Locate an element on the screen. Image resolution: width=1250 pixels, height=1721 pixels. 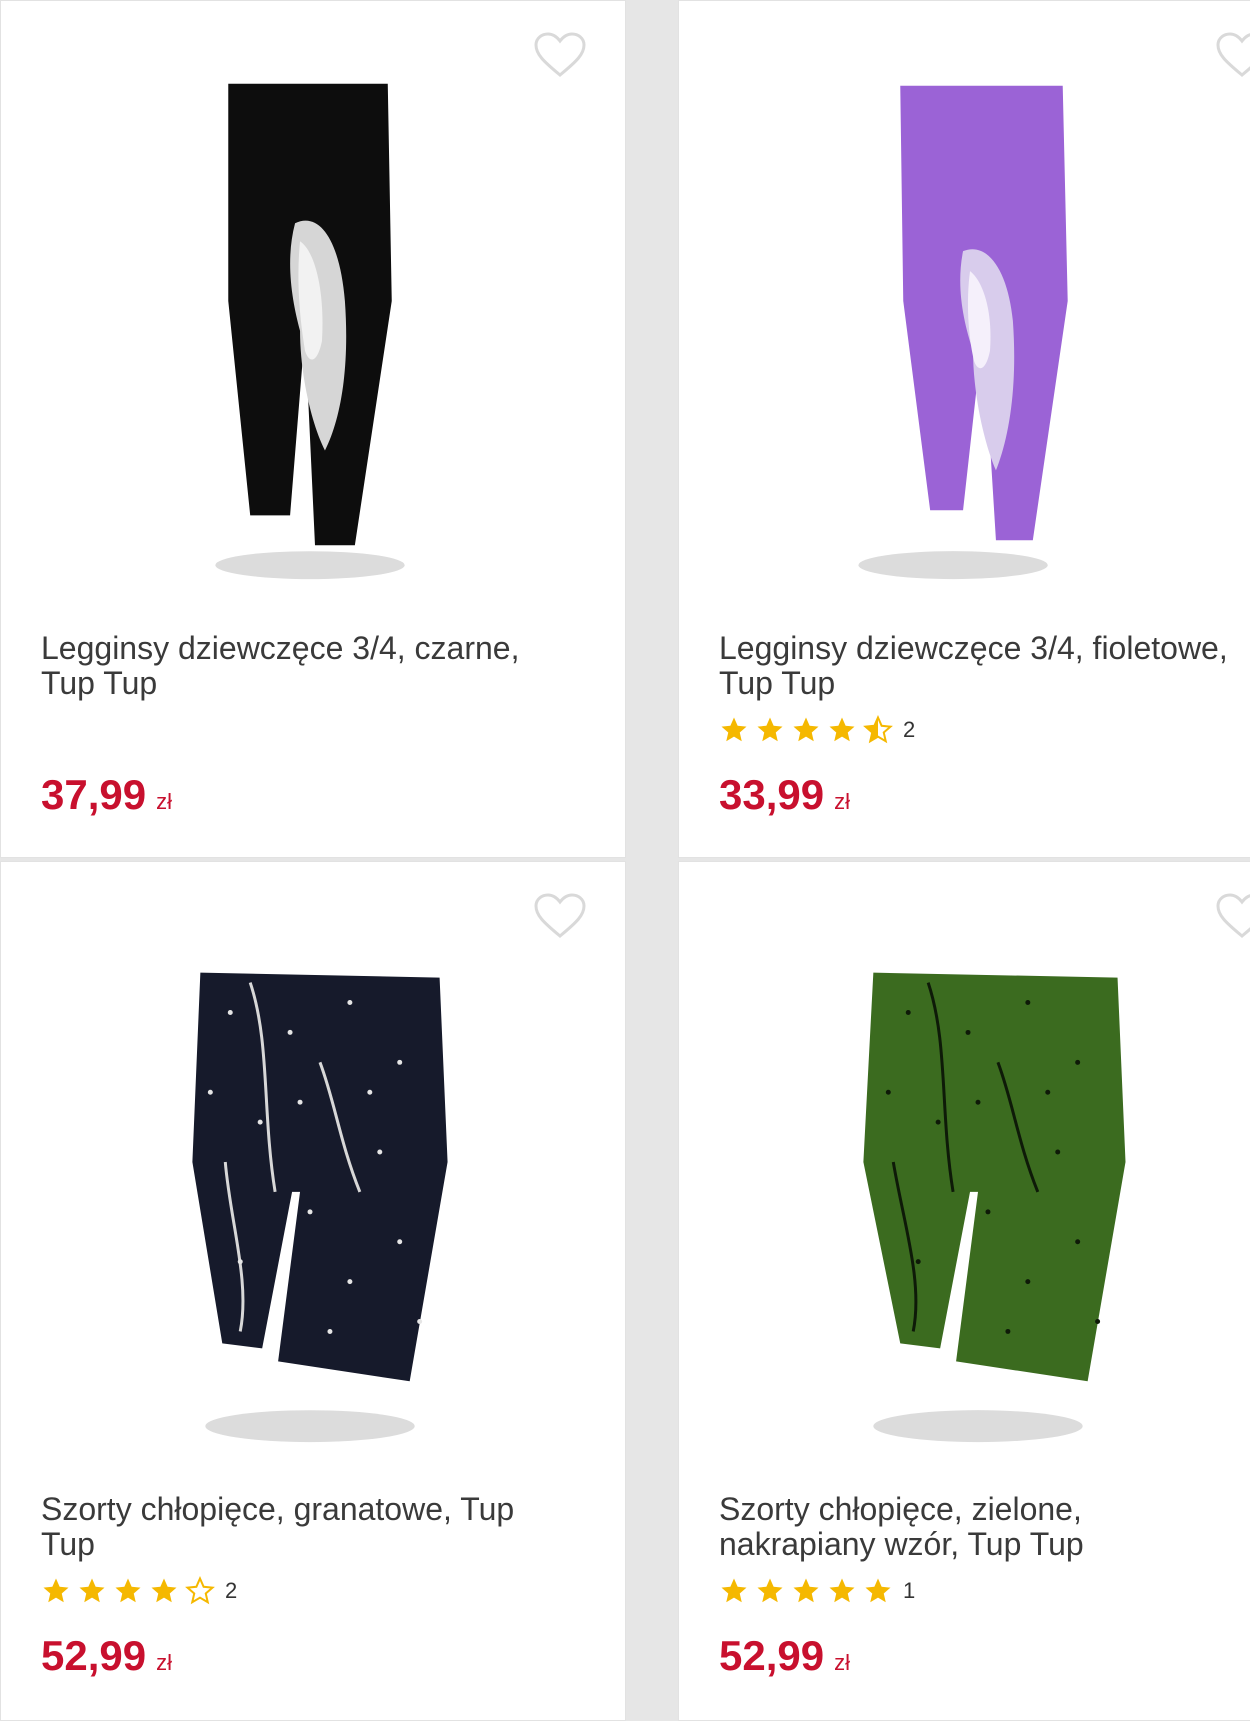
star-half-icon is located at coordinates (878, 729).